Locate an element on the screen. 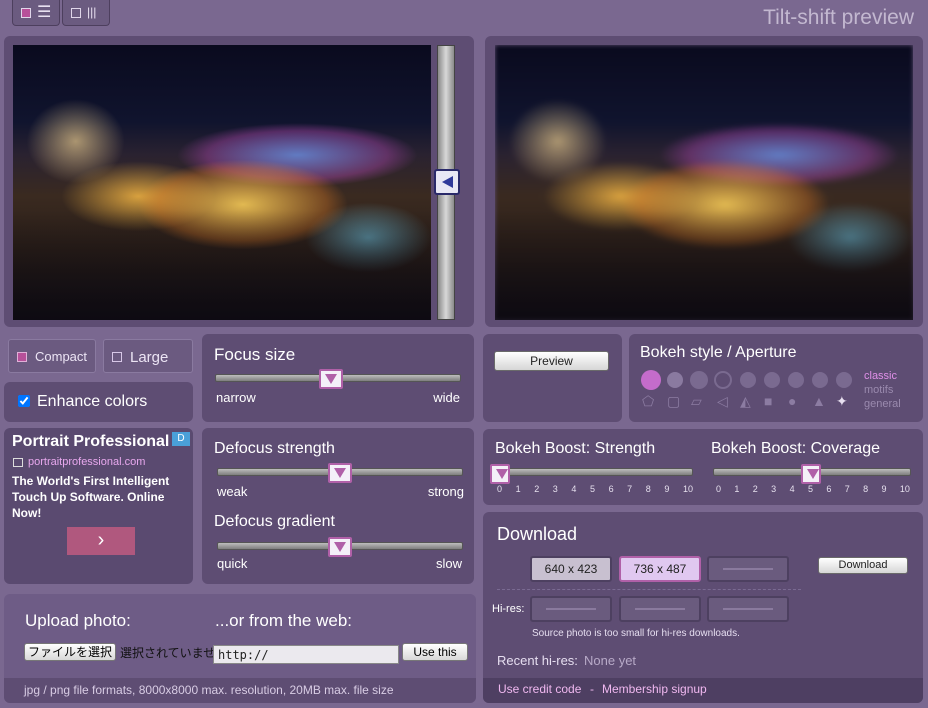 The image size is (928, 708). bokeh-strength-track is located at coordinates (593, 472).